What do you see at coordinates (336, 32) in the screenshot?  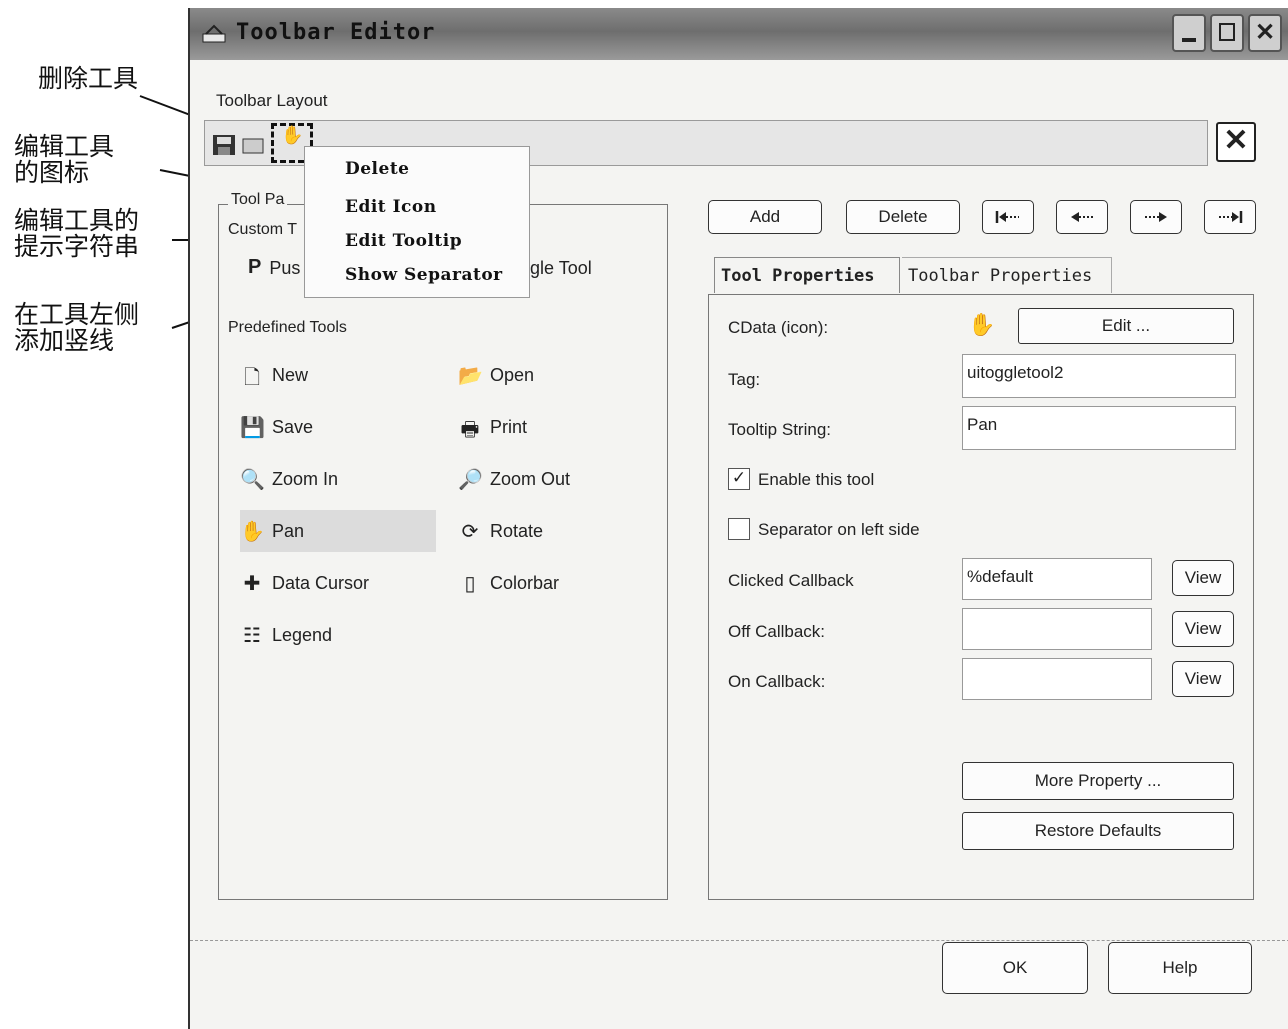 I see `window-title: Toolbar Editor` at bounding box center [336, 32].